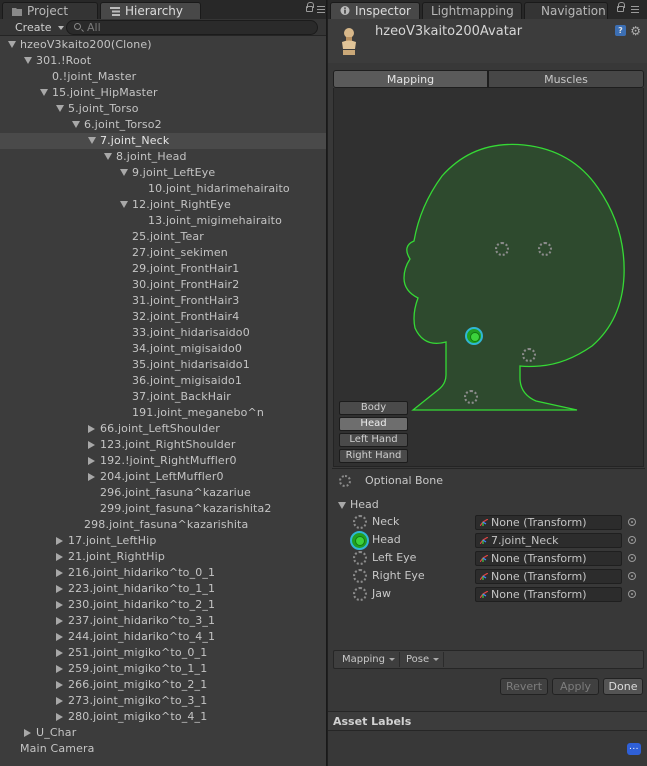 This screenshot has height=766, width=647. What do you see at coordinates (163, 445) in the screenshot?
I see `tree-row: 123.joint_RightShoulder` at bounding box center [163, 445].